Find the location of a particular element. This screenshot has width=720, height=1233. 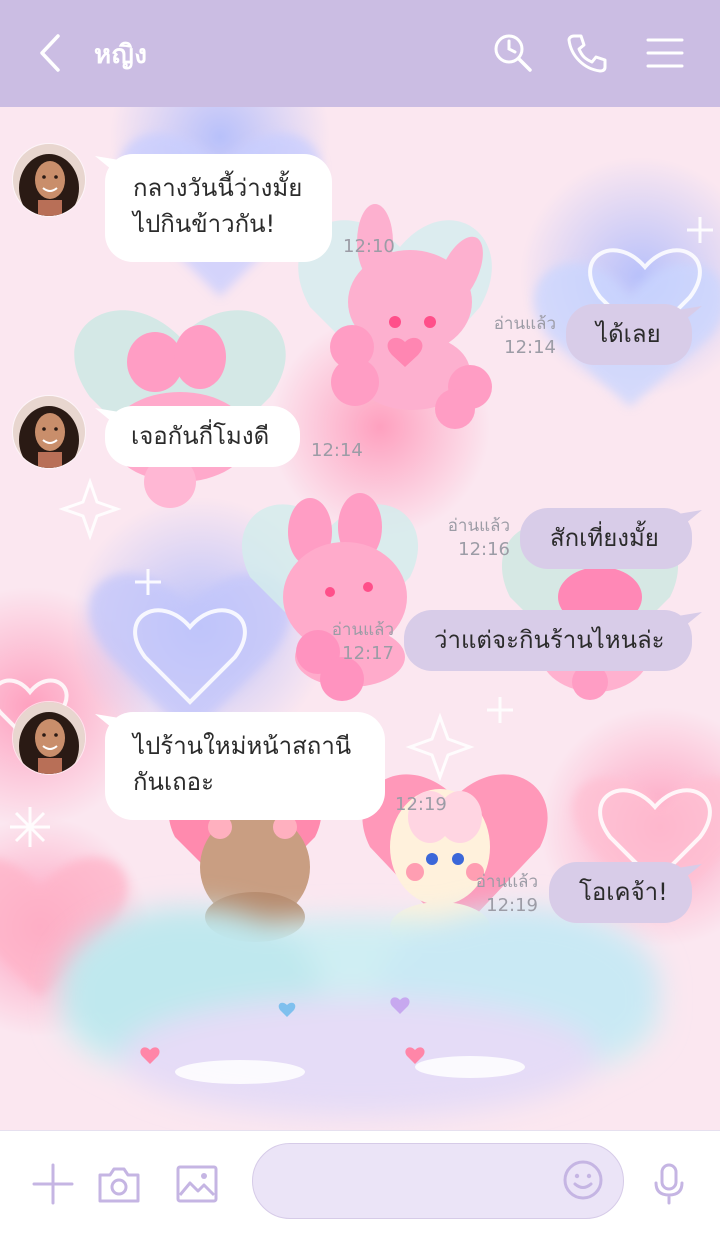

message-text-line: กลางวันนี้ว่างมั้ย is located at coordinates (218, 188).